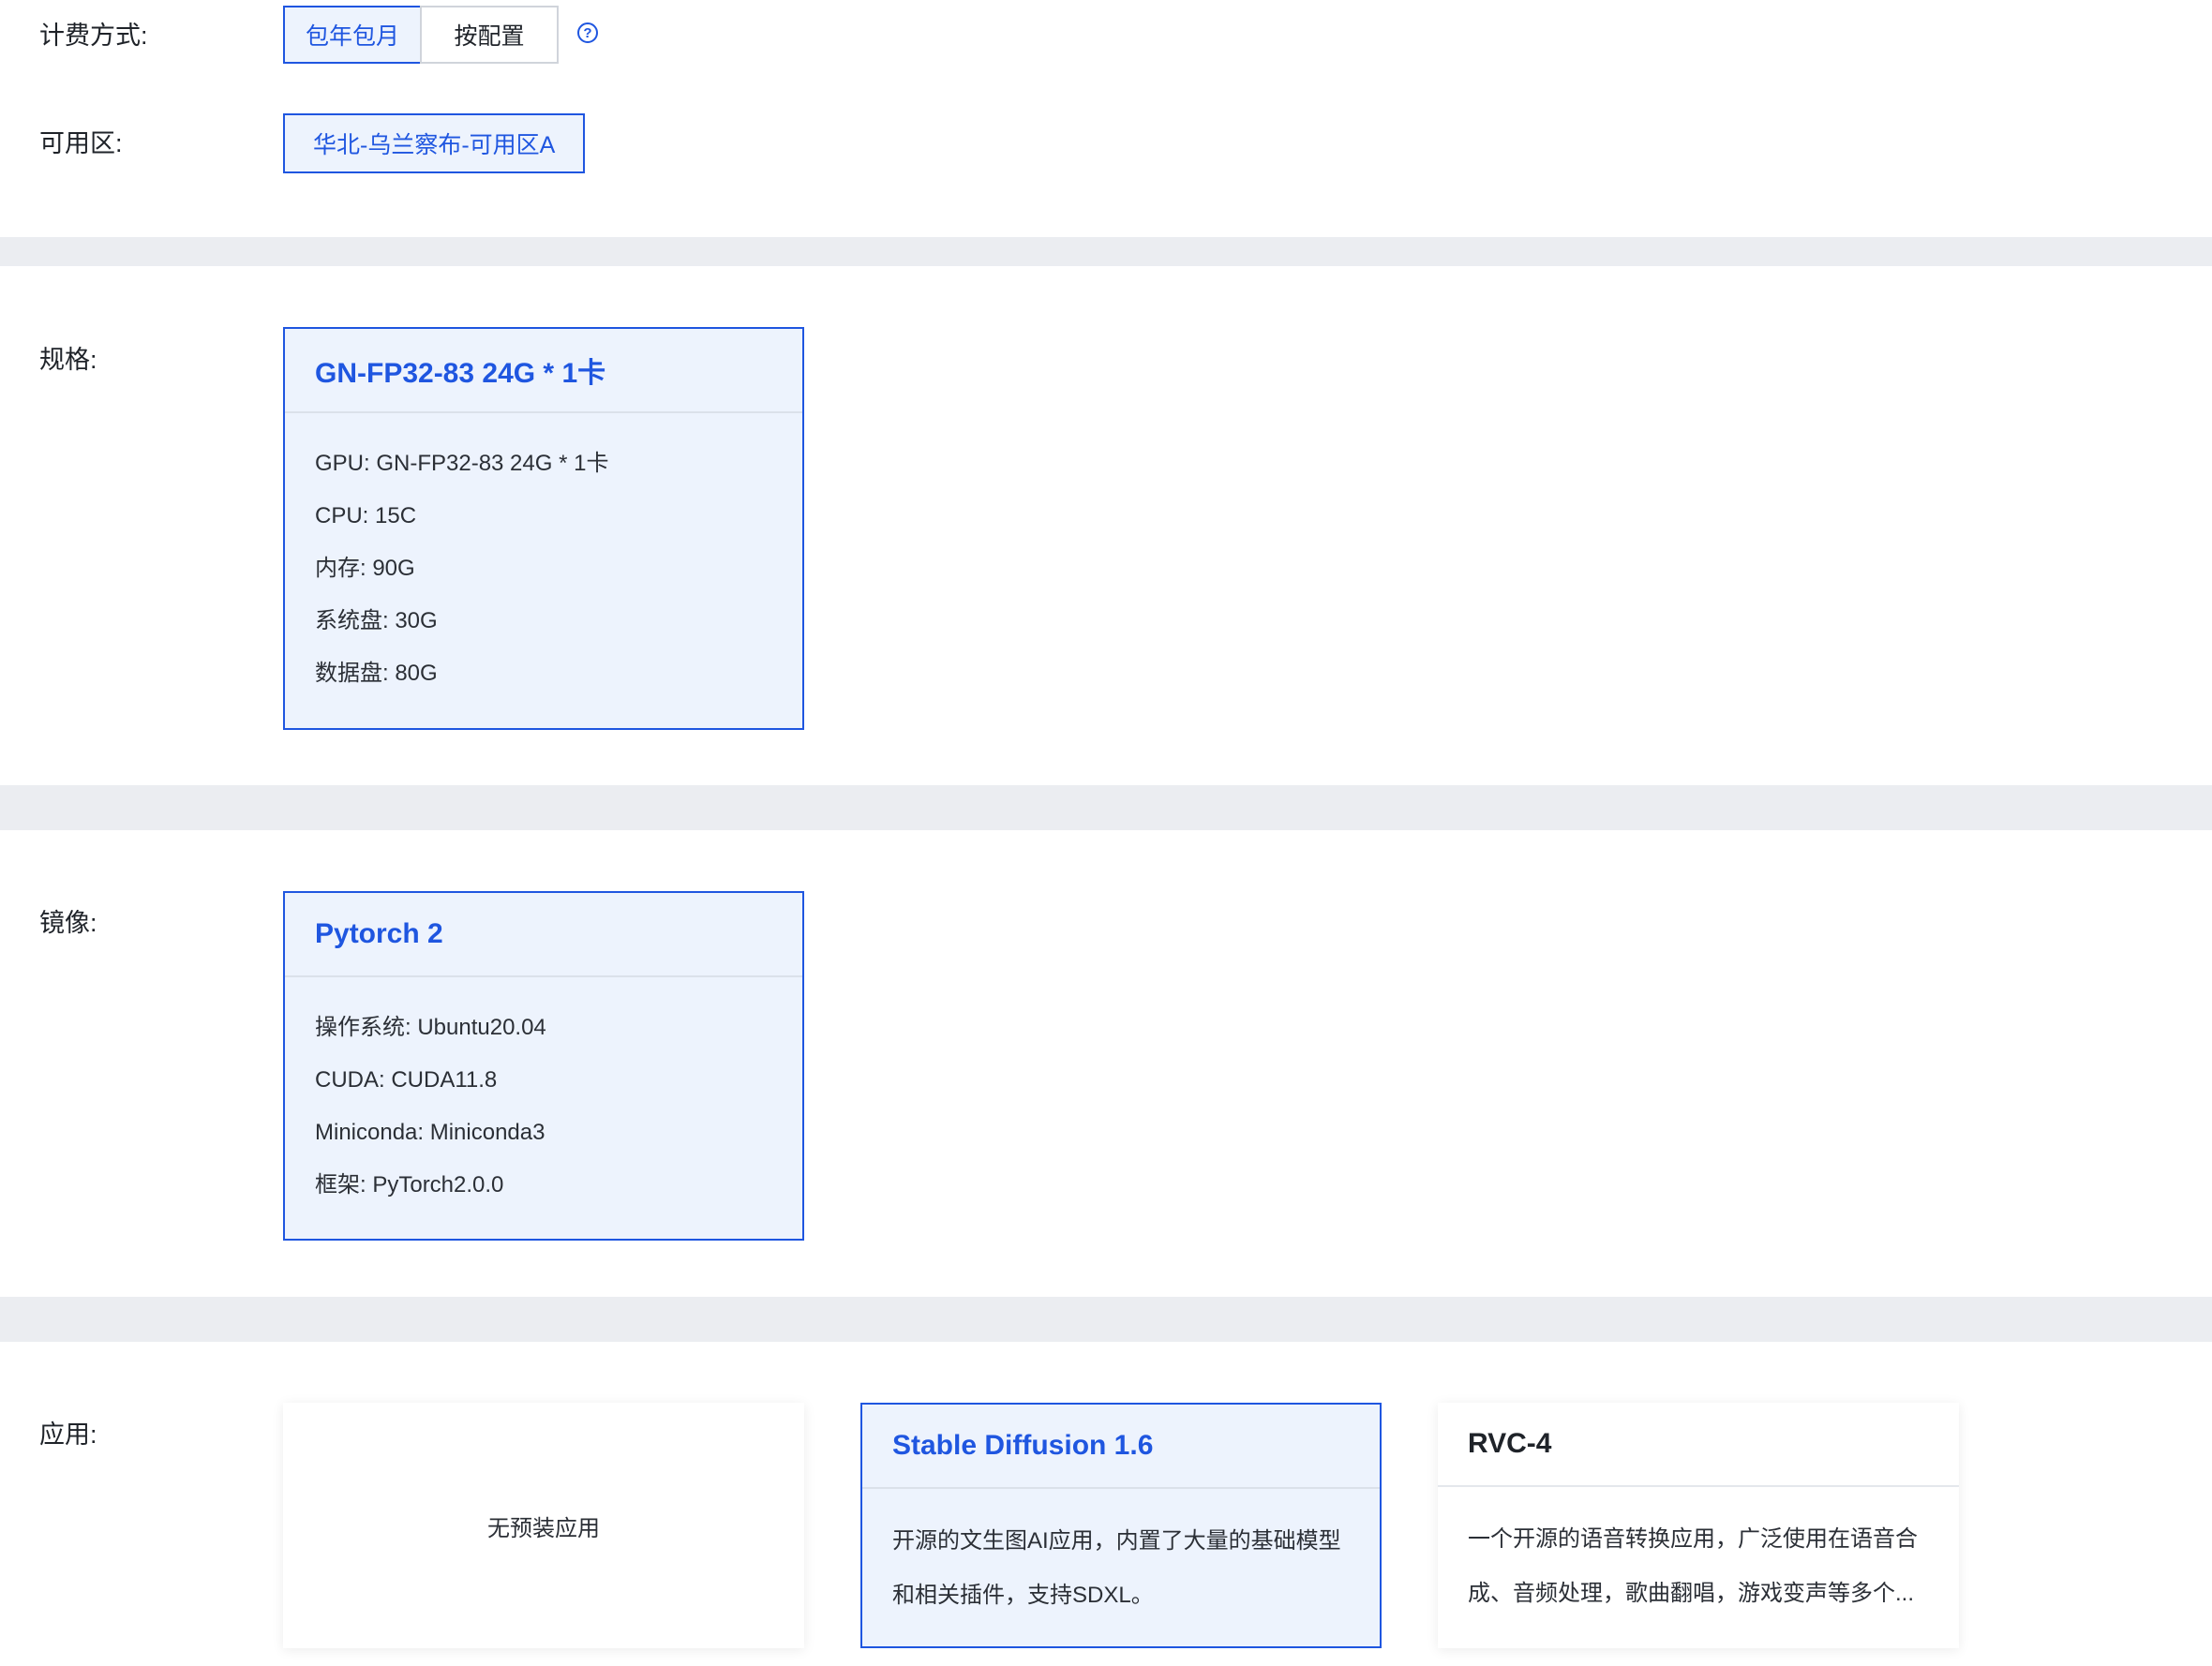 The image size is (2212, 1666). What do you see at coordinates (543, 528) in the screenshot?
I see `spec-card: GN-FP32-83 24G * 1卡 GPU` at bounding box center [543, 528].